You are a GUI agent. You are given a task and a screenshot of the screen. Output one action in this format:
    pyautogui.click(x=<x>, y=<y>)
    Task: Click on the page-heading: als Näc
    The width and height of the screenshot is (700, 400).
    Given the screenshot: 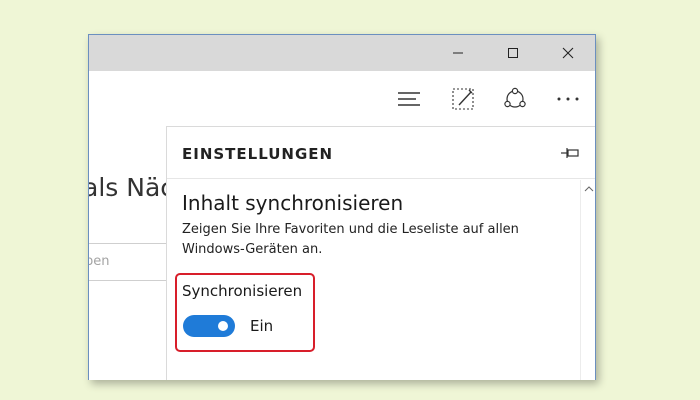 What is the action you would take?
    pyautogui.click(x=131, y=187)
    